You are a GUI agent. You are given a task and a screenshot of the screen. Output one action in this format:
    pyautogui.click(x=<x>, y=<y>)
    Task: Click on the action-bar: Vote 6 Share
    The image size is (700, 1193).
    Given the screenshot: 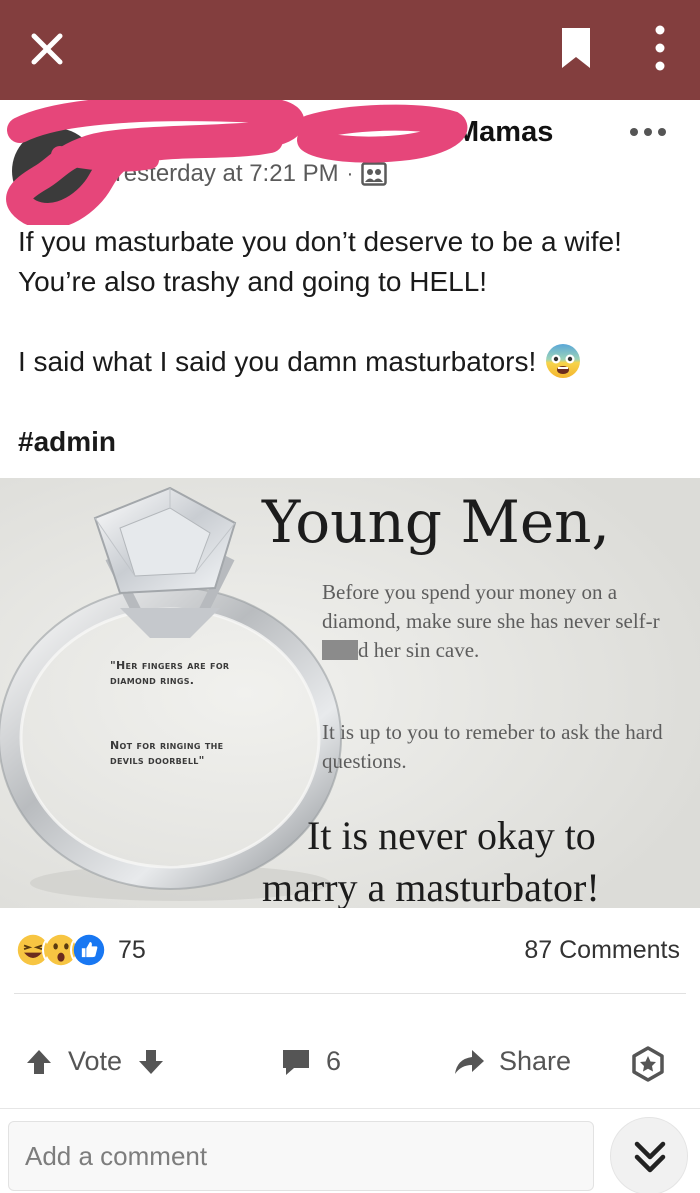 What is the action you would take?
    pyautogui.click(x=350, y=1065)
    